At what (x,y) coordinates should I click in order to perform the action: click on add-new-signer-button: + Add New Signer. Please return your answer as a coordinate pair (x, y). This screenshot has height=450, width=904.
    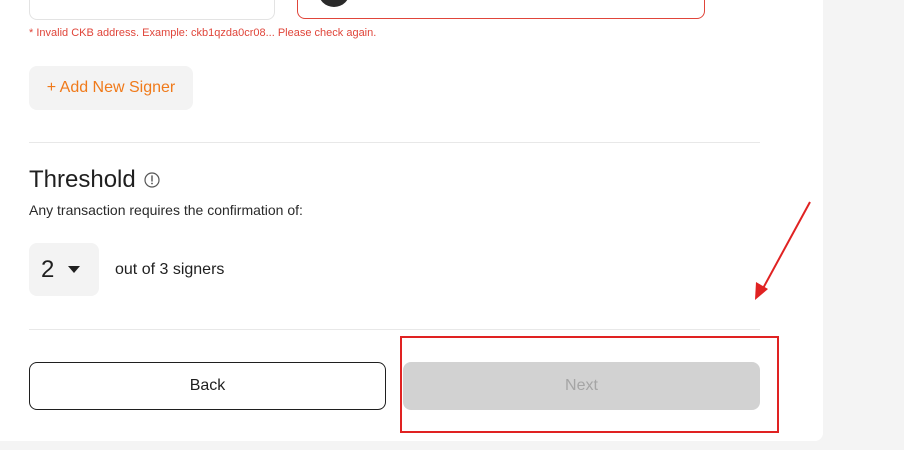
    Looking at the image, I should click on (111, 88).